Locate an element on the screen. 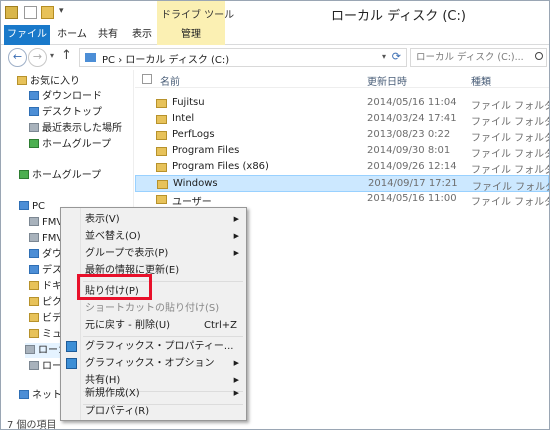 The image size is (550, 430). nav-documents: ドキ is located at coordinates (45, 286).